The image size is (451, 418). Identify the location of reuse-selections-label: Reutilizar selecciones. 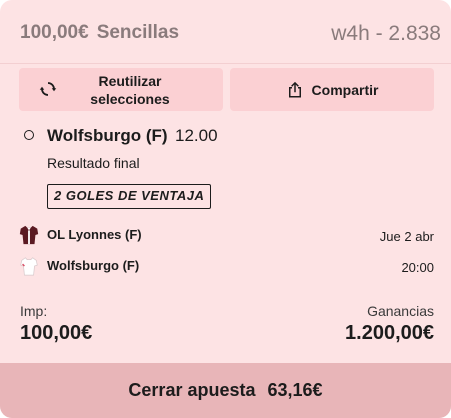
(130, 89).